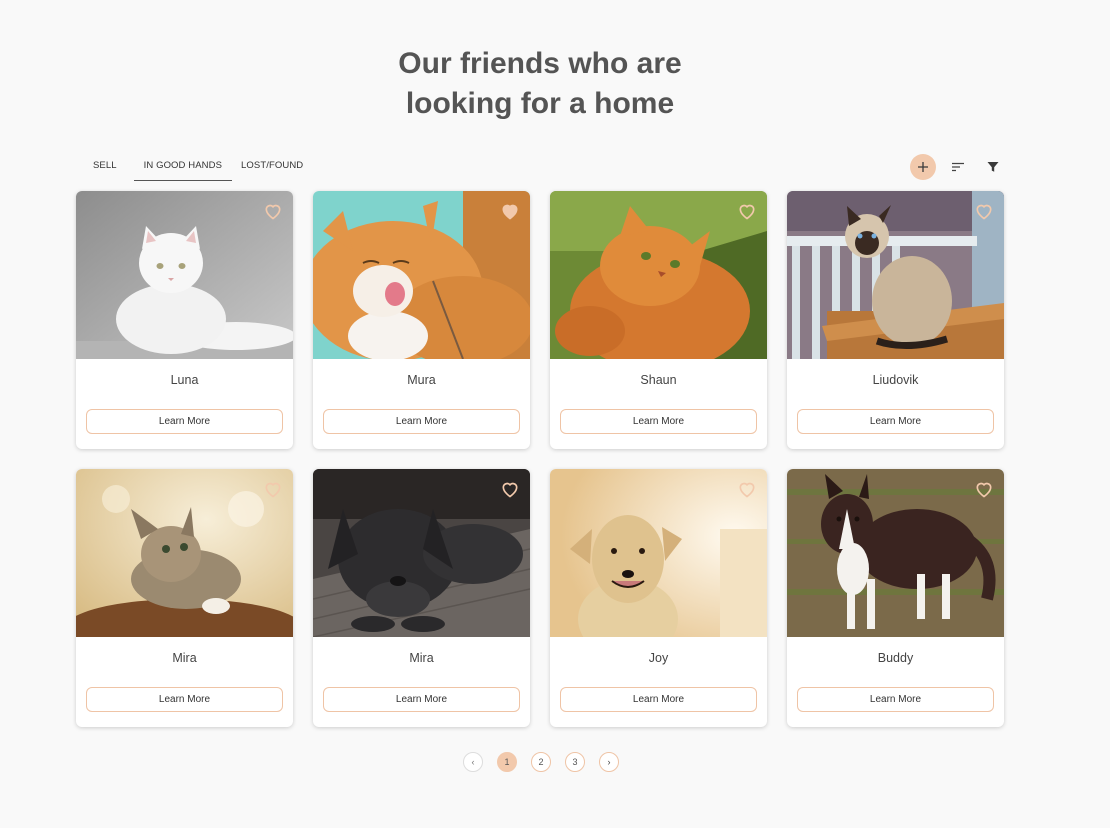  Describe the element at coordinates (895, 658) in the screenshot. I see `pet-name: Buddy` at that location.